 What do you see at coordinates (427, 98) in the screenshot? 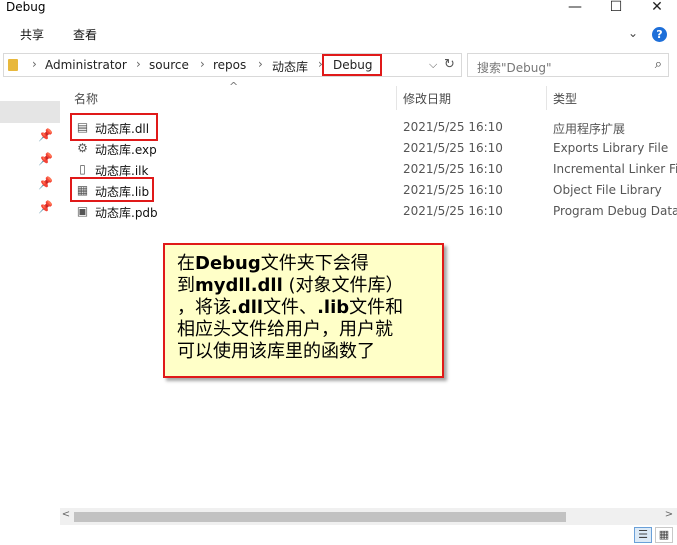
I see `column-header-date: 修改日期` at bounding box center [427, 98].